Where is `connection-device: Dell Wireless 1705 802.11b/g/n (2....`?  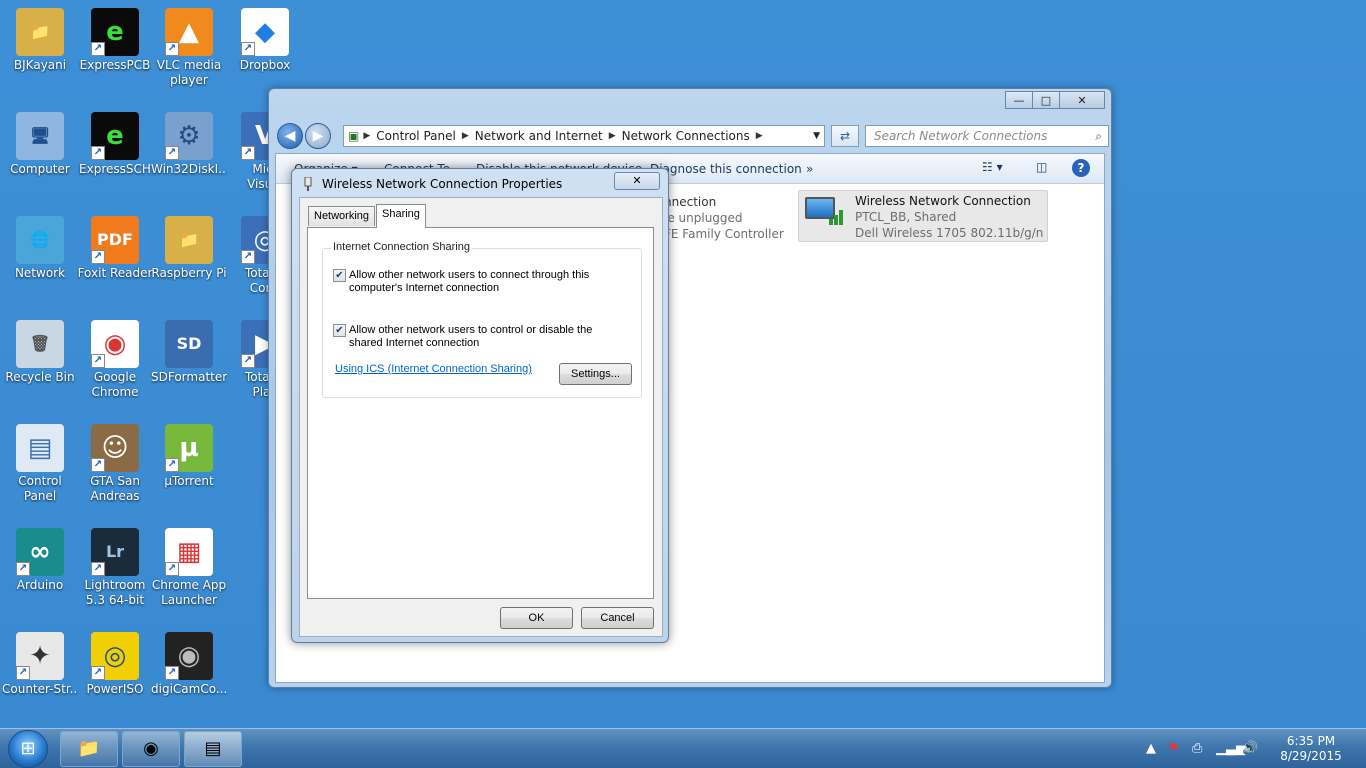 connection-device: Dell Wireless 1705 802.11b/g/n (2.... is located at coordinates (951, 233).